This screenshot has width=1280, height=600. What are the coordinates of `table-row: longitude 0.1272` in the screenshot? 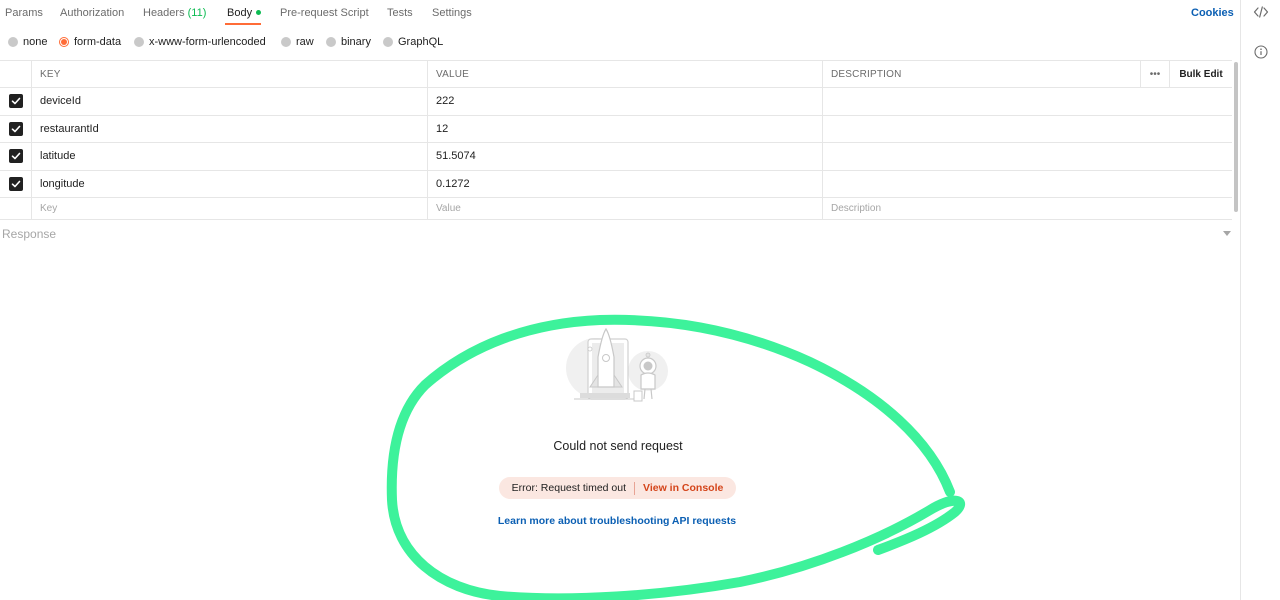 It's located at (616, 184).